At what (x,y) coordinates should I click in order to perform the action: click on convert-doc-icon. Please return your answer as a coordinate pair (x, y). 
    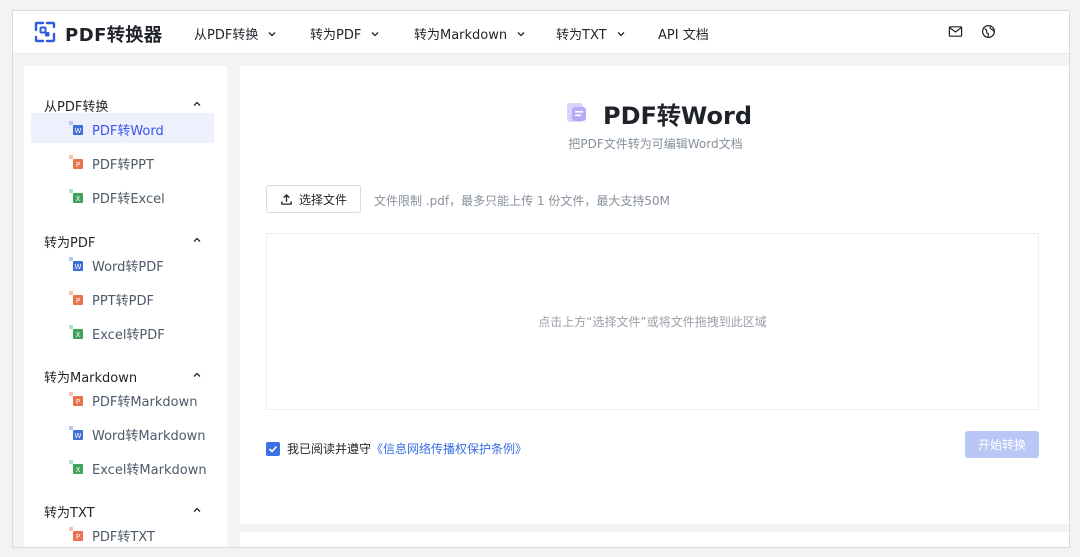
    Looking at the image, I should click on (576, 112).